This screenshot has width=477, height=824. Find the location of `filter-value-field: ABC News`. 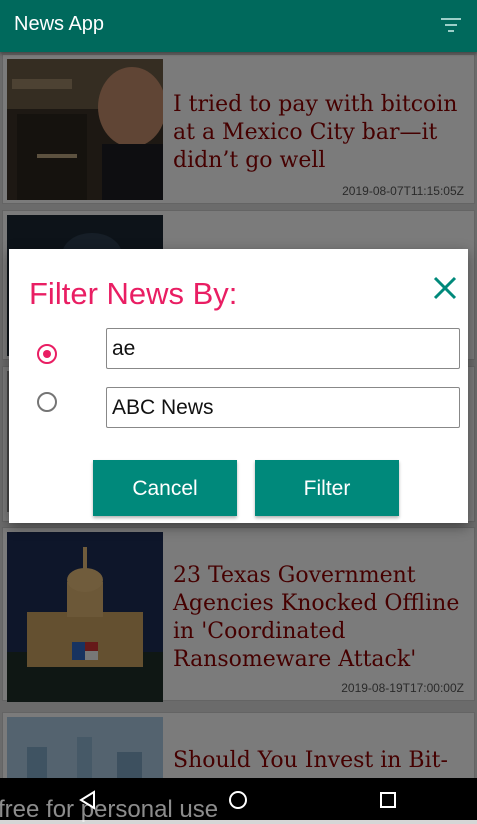

filter-value-field: ABC News is located at coordinates (283, 407).